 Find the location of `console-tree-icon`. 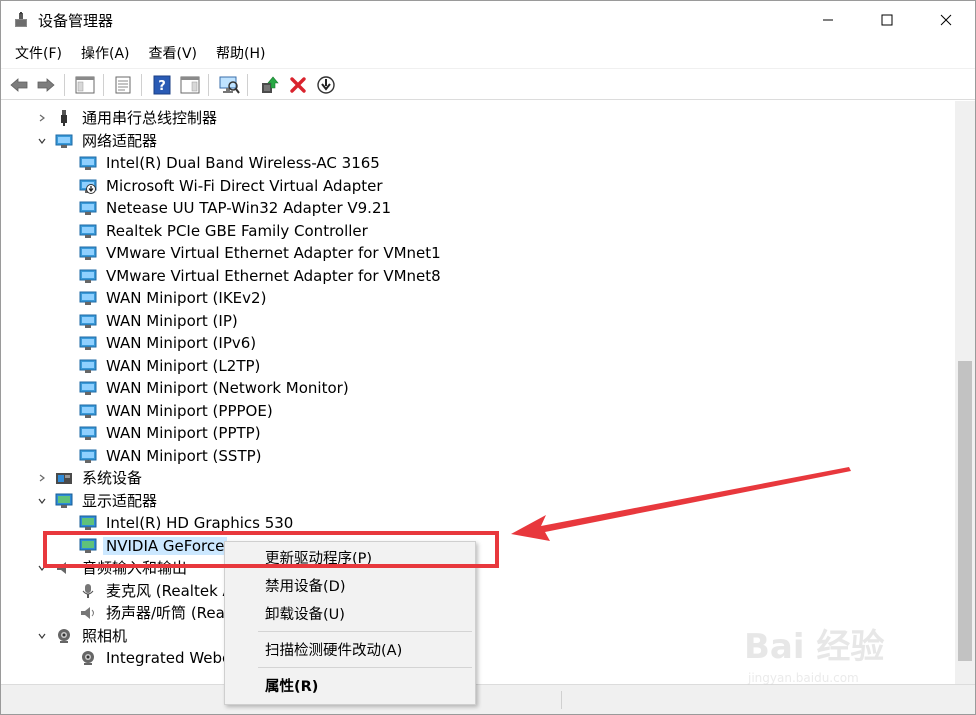

console-tree-icon is located at coordinates (85, 85).